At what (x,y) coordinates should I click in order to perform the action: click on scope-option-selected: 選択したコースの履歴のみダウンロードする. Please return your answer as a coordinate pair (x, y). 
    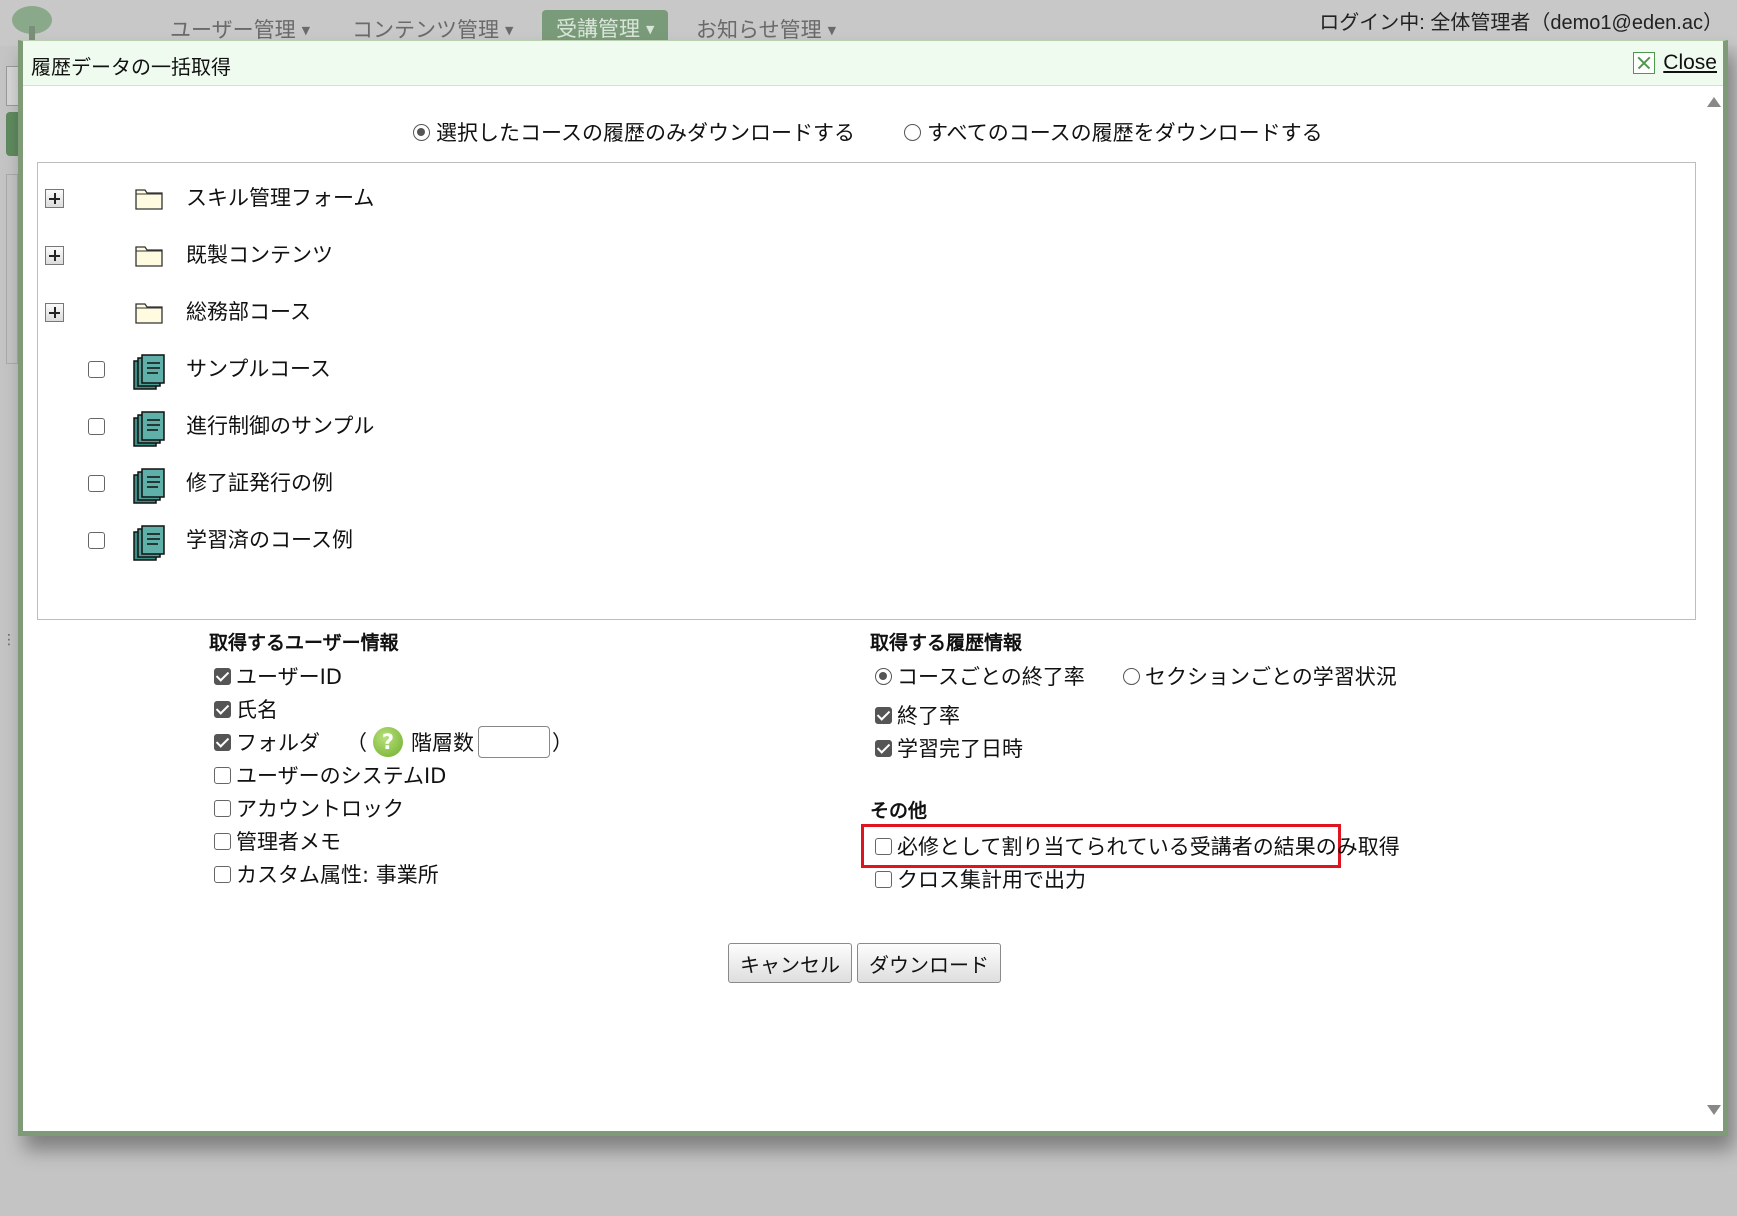
    Looking at the image, I should click on (634, 132).